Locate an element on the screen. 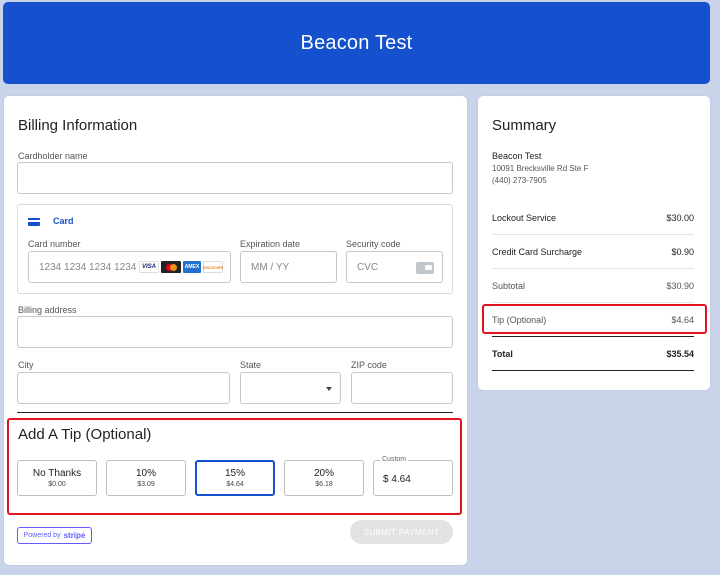  cardholder-label: Cardholder name is located at coordinates (53, 156).